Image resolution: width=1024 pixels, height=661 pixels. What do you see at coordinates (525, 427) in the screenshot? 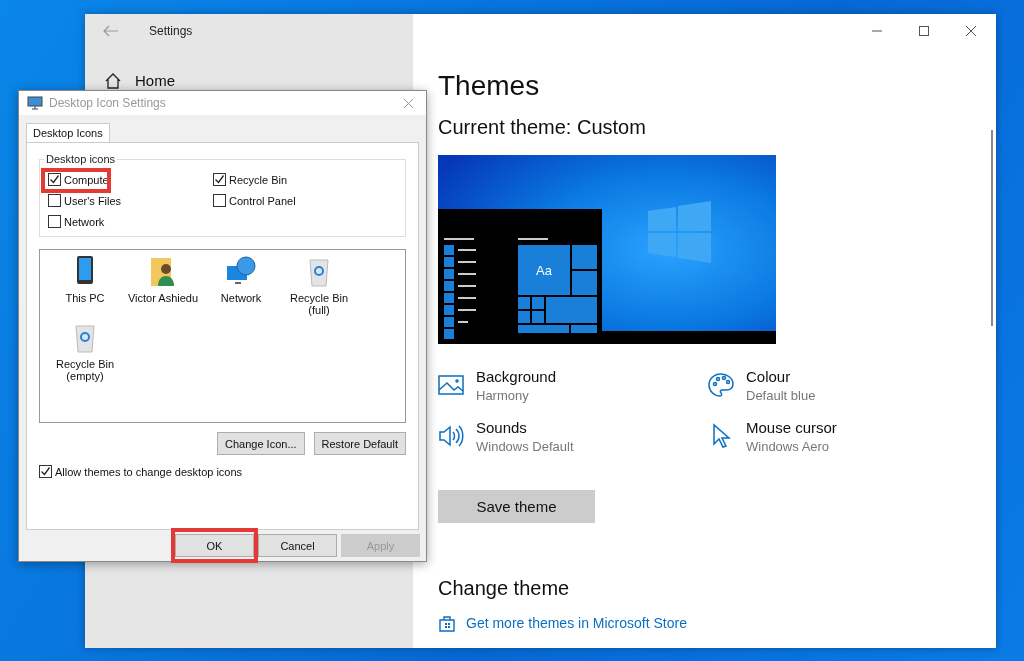
I see `property-label: Sounds` at bounding box center [525, 427].